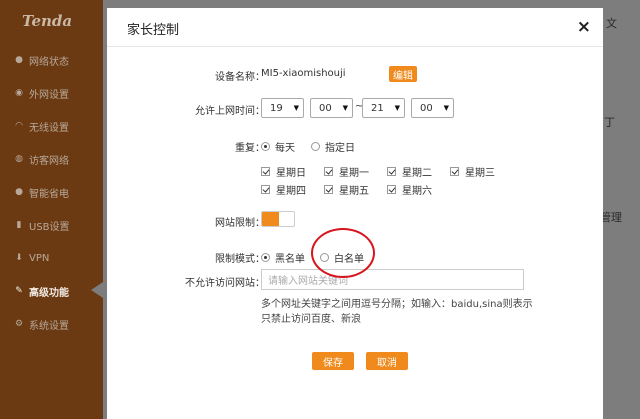 This screenshot has width=640, height=419. I want to click on radio-label: 白名单, so click(349, 259).